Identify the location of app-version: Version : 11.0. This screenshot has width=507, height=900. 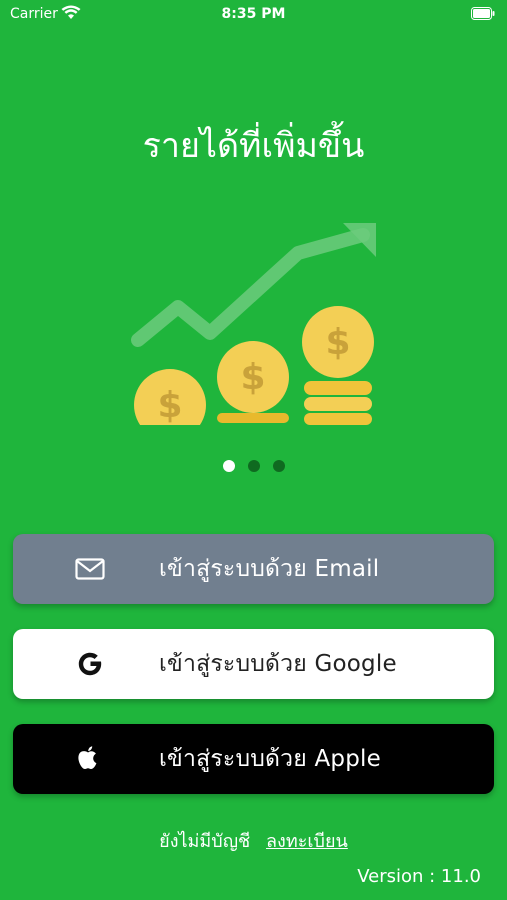
(419, 876).